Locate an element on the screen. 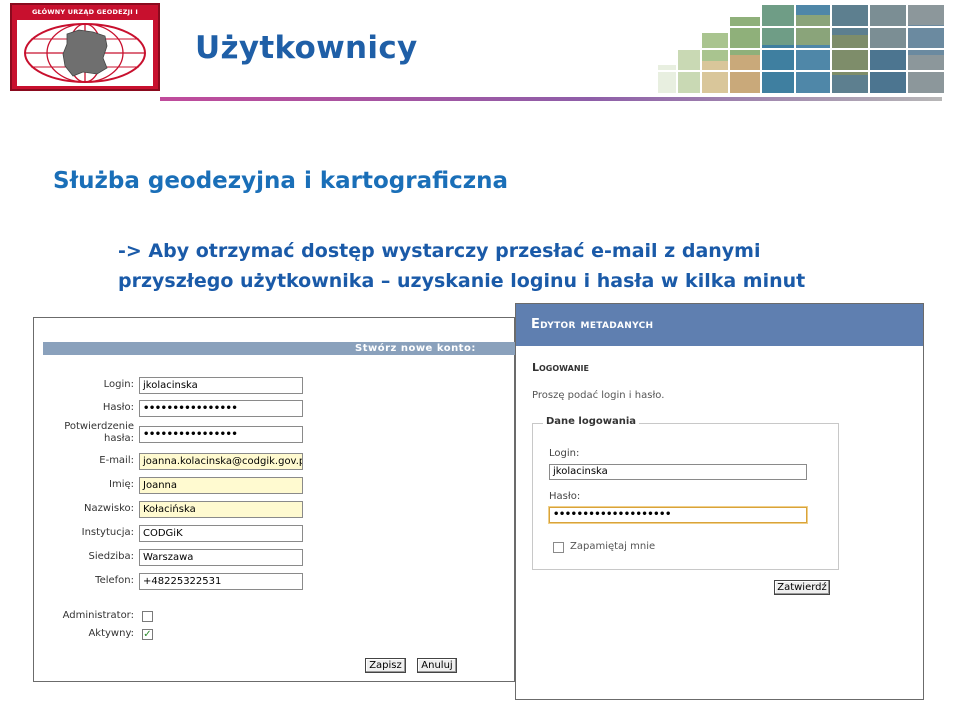  login-input: jkolacinska is located at coordinates (221, 385).